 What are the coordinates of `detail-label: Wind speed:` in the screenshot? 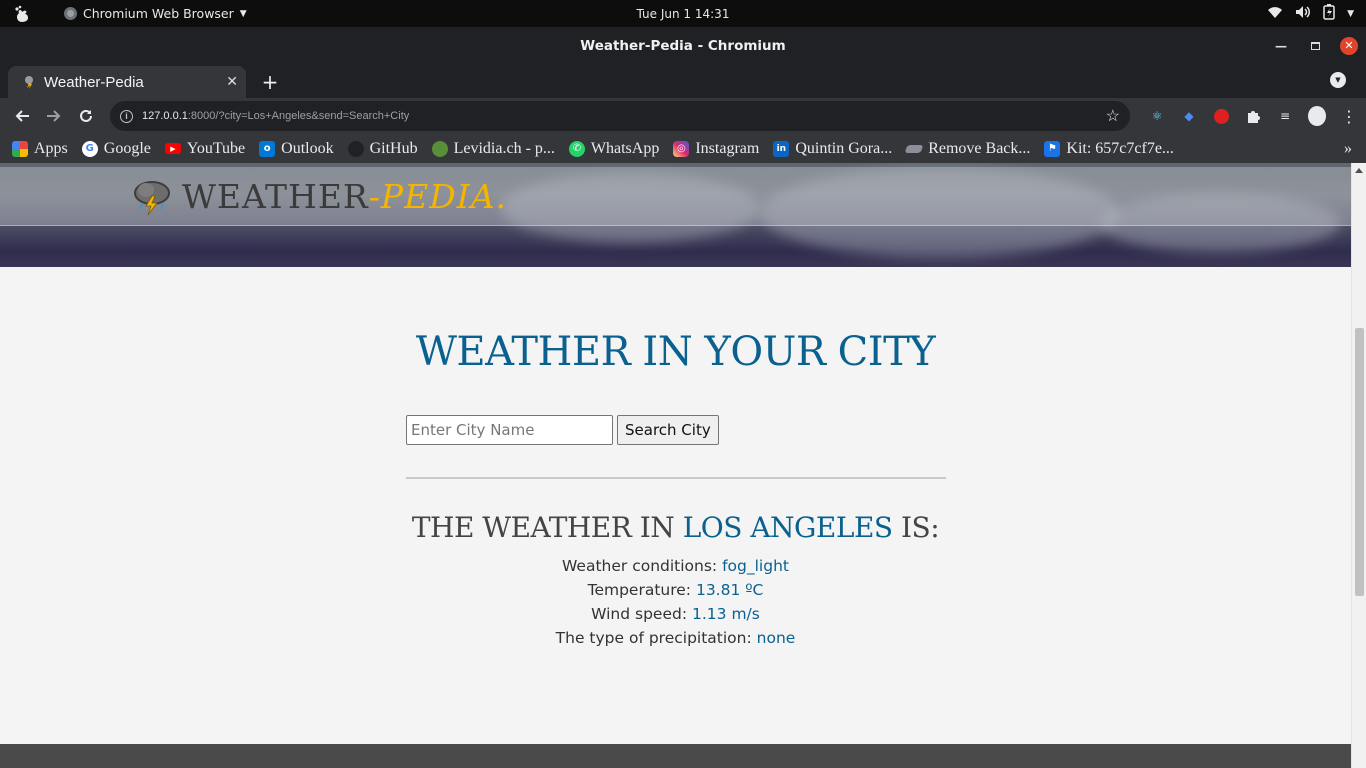 It's located at (641, 614).